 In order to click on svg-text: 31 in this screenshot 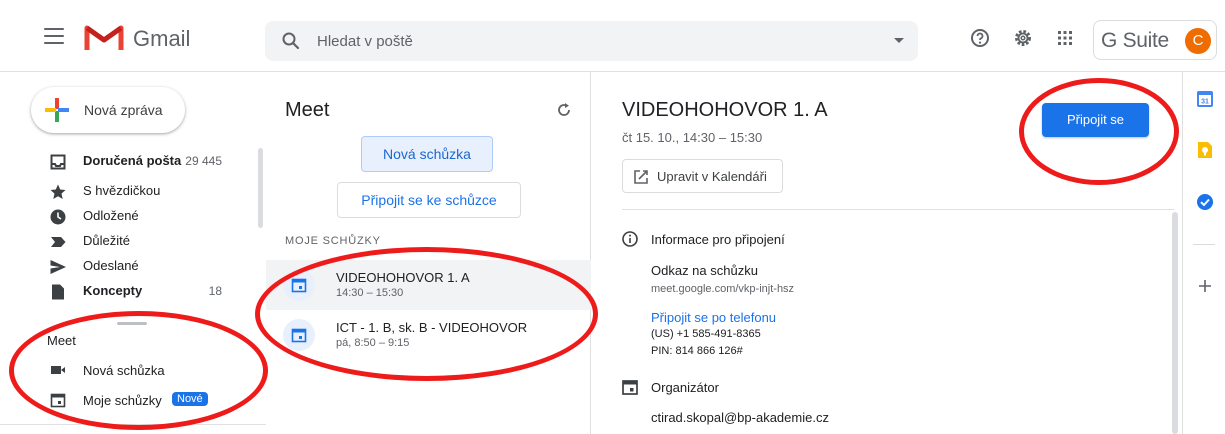, I will do `click(1205, 102)`.